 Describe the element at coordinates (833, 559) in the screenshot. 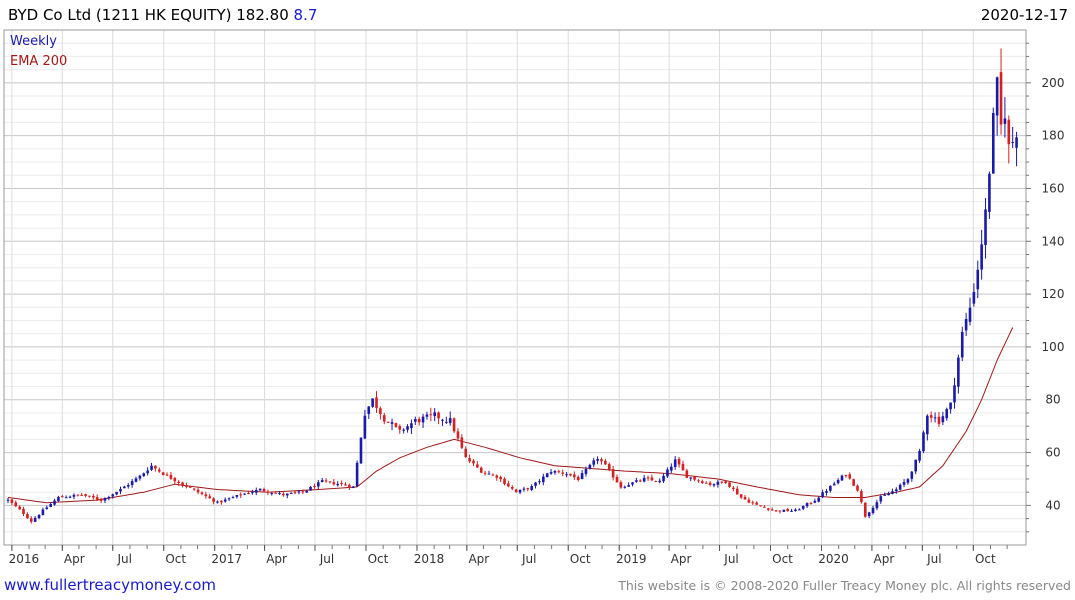

I see `x-tick-label: 2020` at that location.